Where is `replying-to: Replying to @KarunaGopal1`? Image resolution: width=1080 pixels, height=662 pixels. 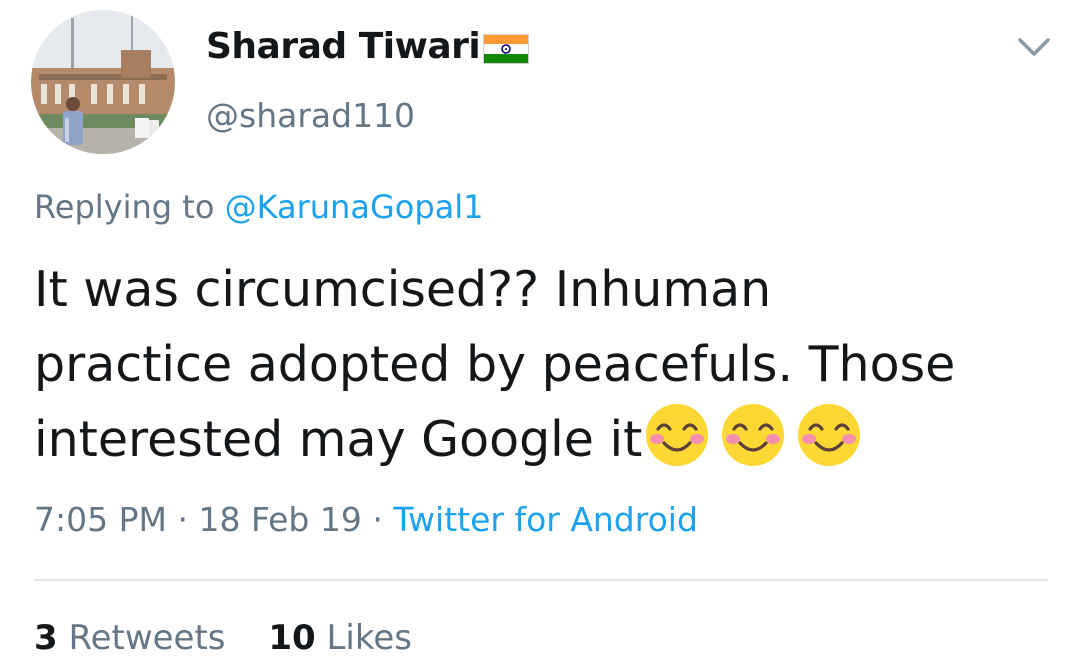
replying-to: Replying to @KarunaGopal1 is located at coordinates (258, 207).